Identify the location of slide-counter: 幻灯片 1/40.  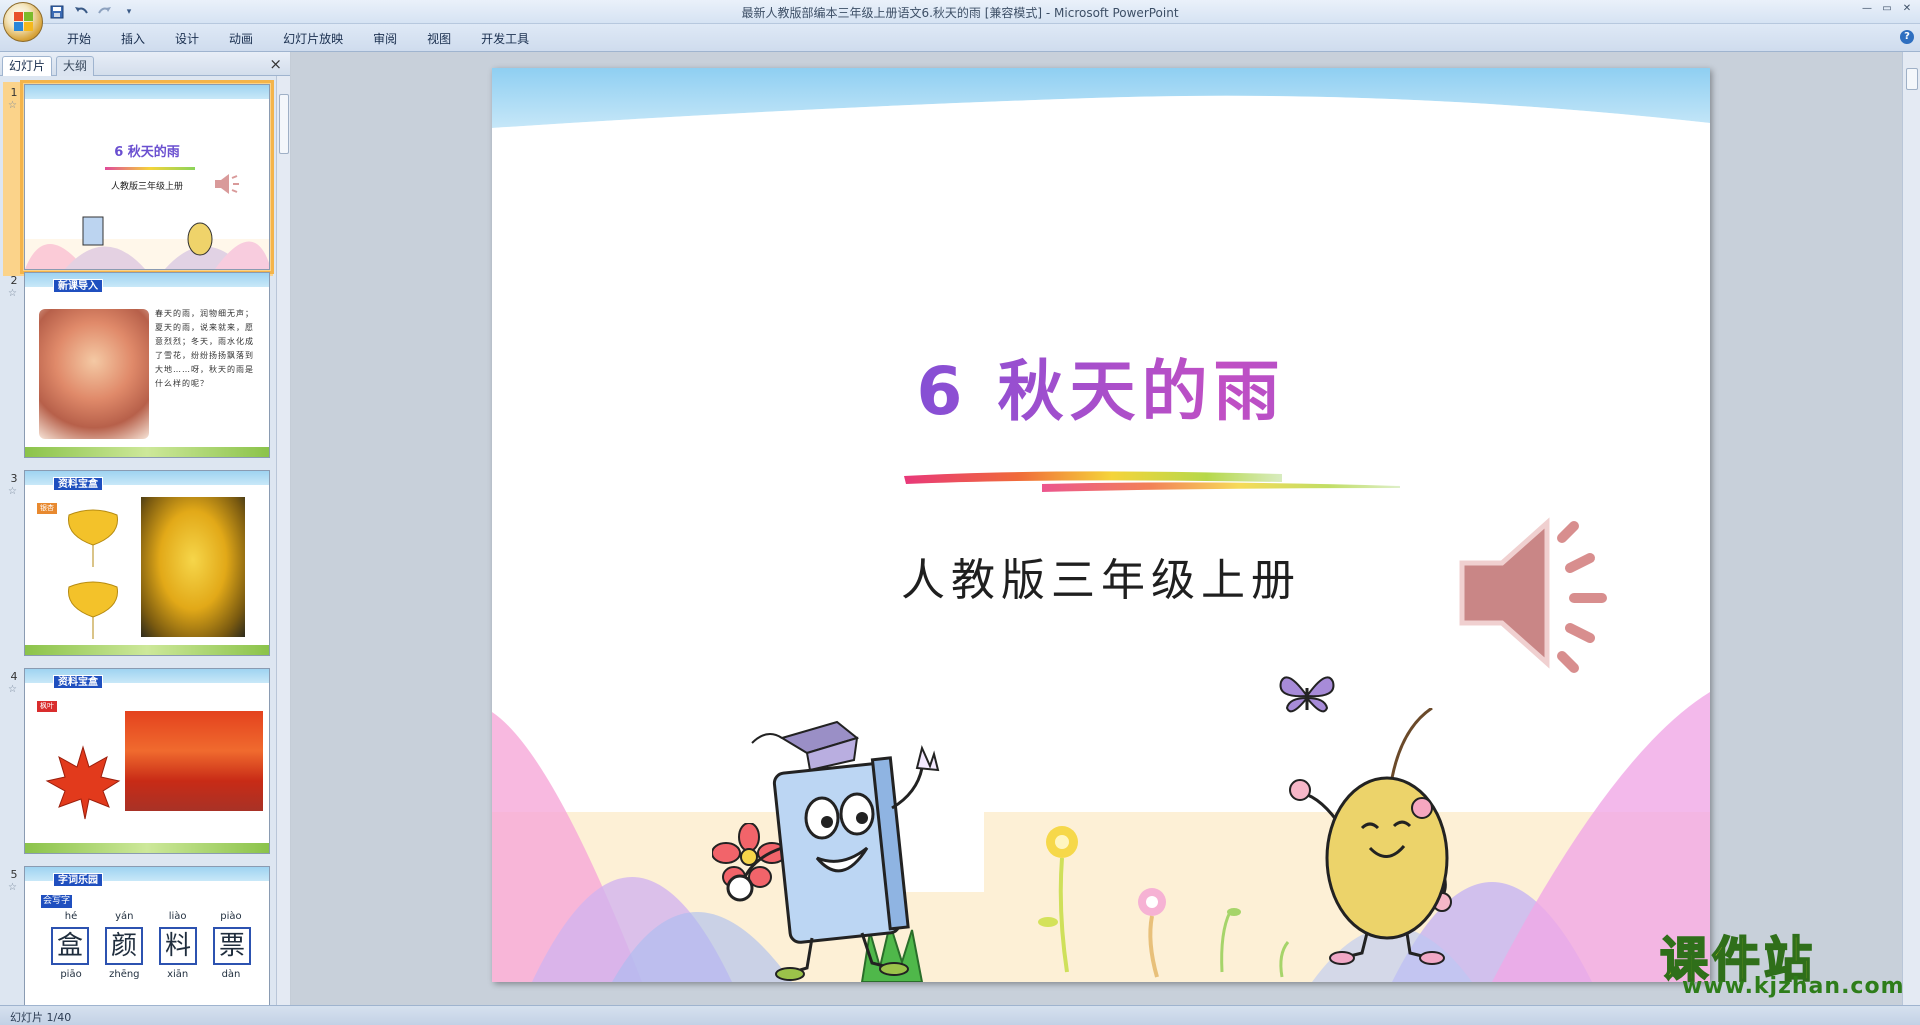
(41, 1017).